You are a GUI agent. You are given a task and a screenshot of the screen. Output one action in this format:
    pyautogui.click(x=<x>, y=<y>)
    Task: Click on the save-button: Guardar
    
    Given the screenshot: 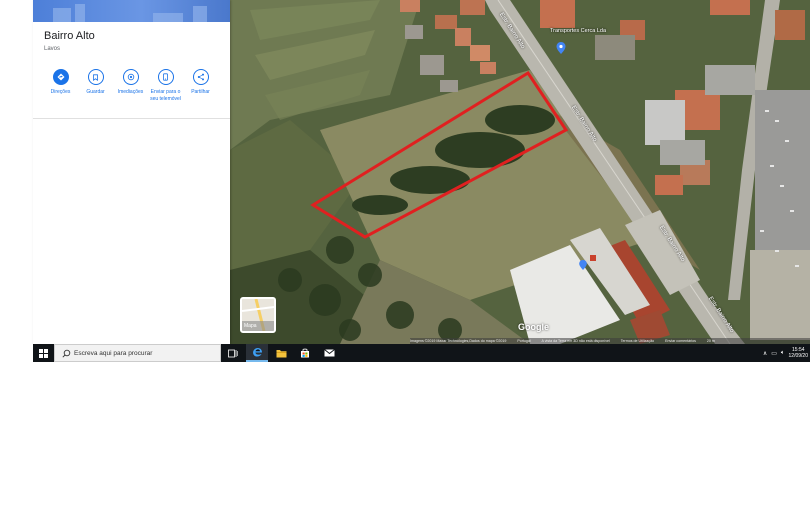 What is the action you would take?
    pyautogui.click(x=95, y=85)
    